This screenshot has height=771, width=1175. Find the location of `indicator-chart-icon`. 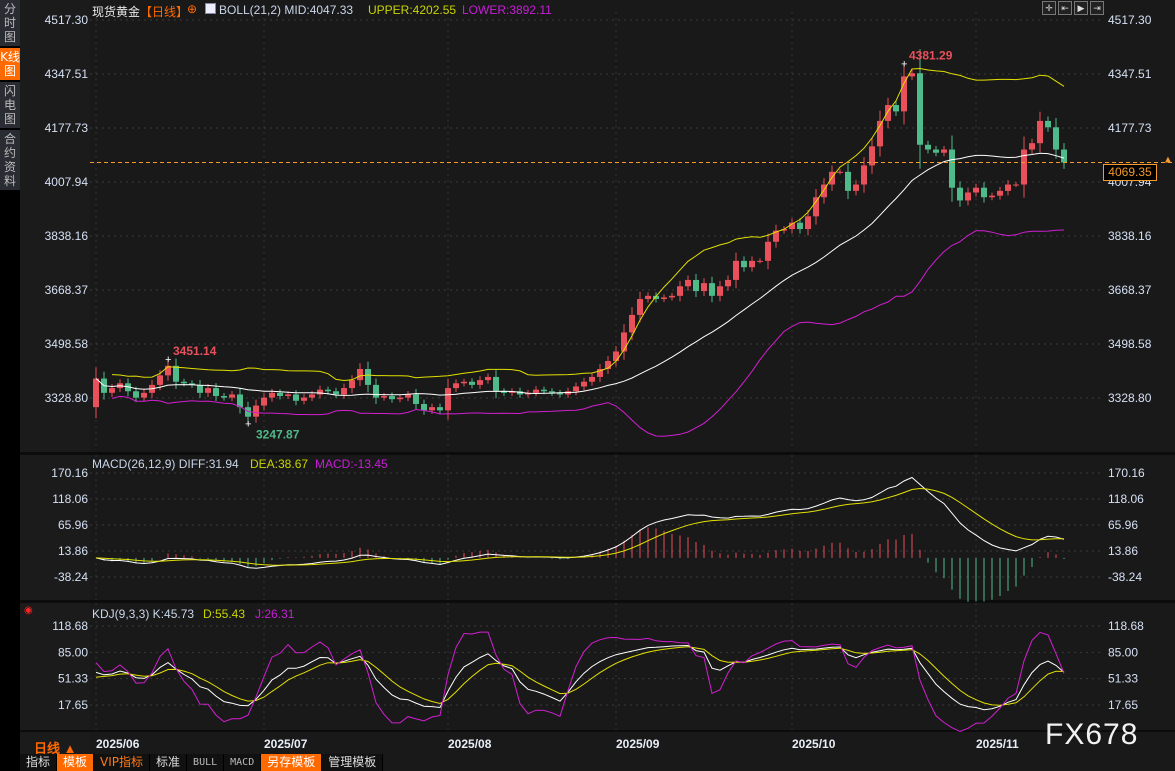

indicator-chart-icon is located at coordinates (210, 8).